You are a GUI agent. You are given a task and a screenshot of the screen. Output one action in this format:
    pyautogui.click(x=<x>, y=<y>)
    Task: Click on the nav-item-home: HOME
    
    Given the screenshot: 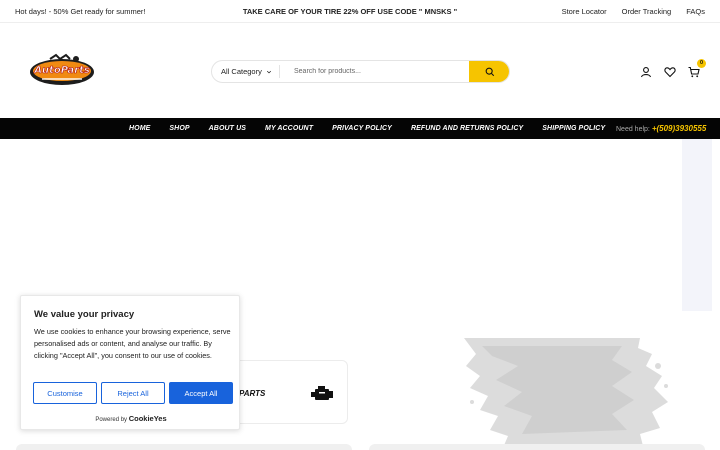 What is the action you would take?
    pyautogui.click(x=139, y=128)
    